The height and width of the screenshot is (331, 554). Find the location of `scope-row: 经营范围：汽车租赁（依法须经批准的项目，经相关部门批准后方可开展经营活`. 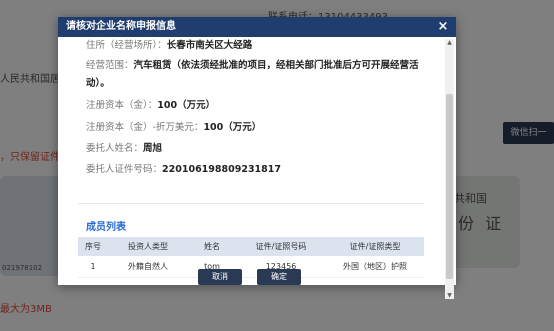

scope-row: 经营范围：汽车租赁（依法须经批准的项目，经相关部门批准后方可开展经营活 is located at coordinates (252, 64).